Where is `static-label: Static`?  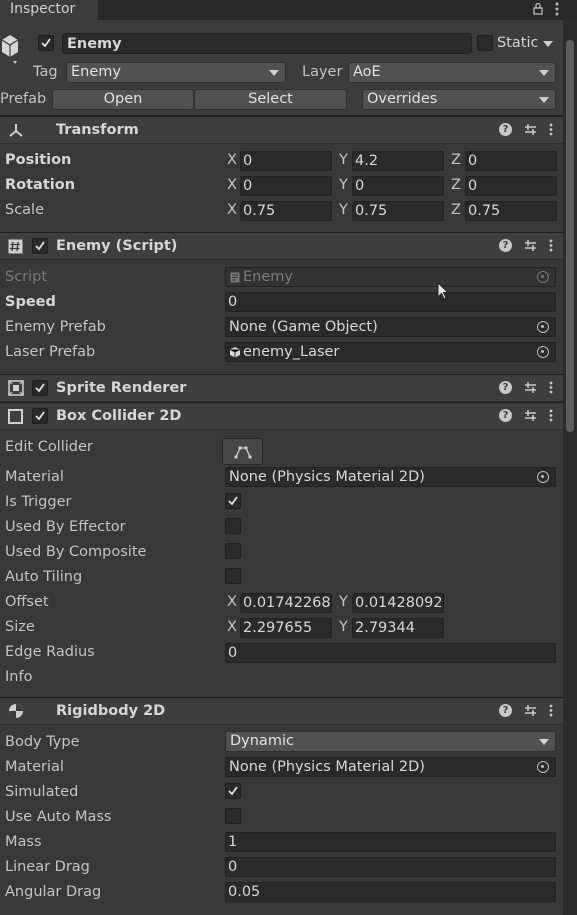
static-label: Static is located at coordinates (517, 43).